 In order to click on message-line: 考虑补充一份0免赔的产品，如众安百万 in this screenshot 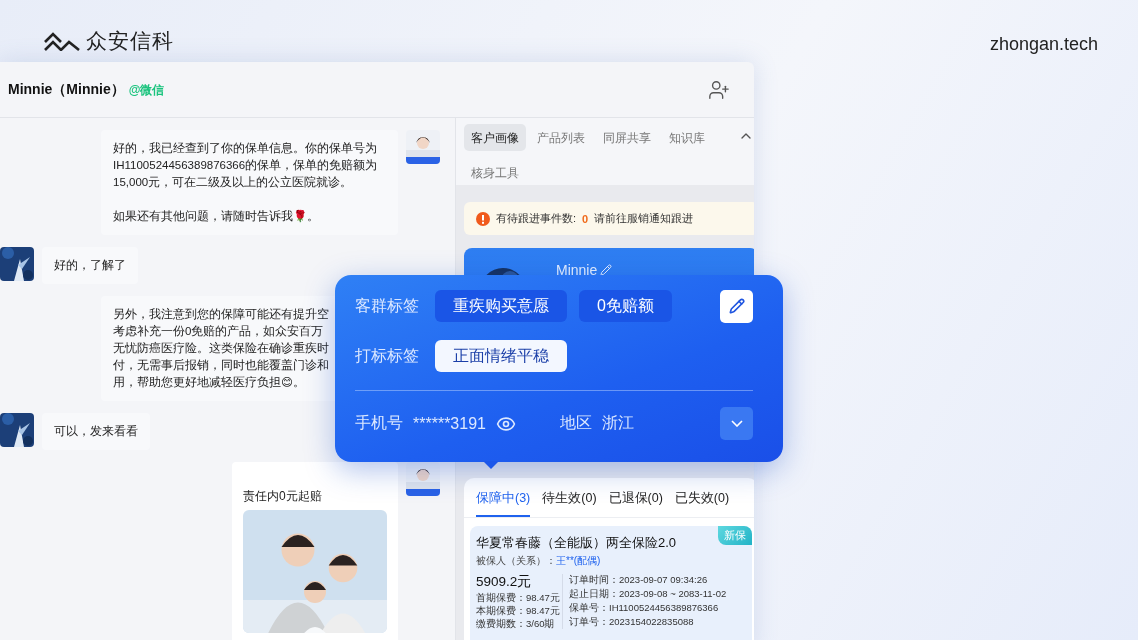, I will do `click(218, 331)`.